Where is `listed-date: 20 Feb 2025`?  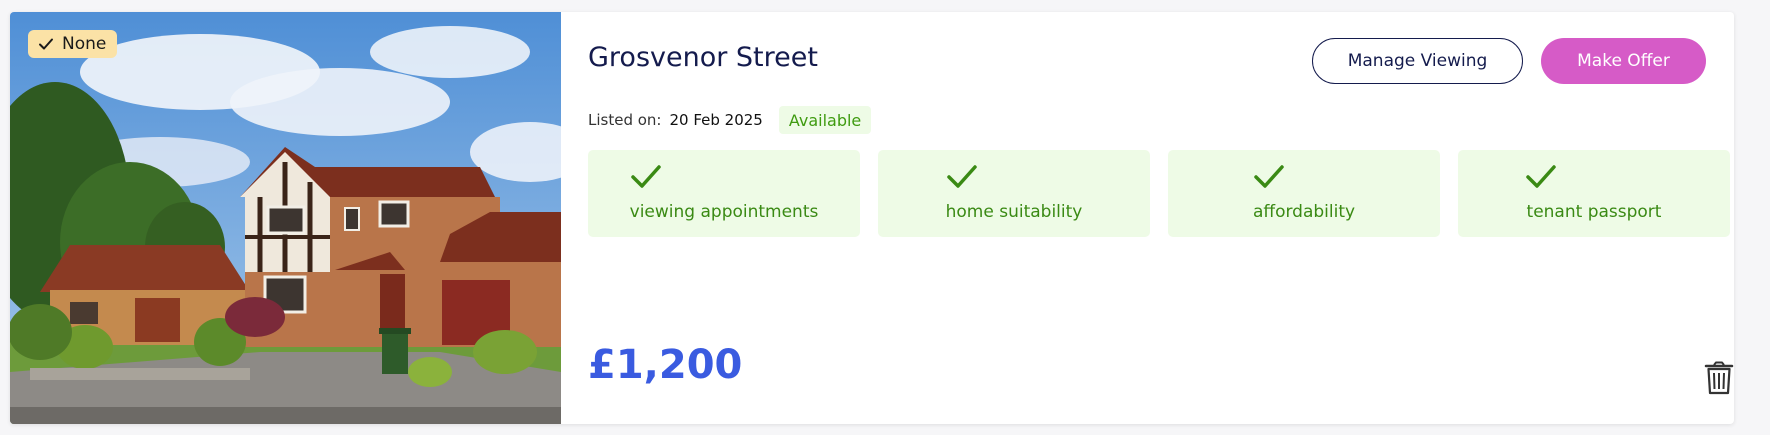
listed-date: 20 Feb 2025 is located at coordinates (716, 120).